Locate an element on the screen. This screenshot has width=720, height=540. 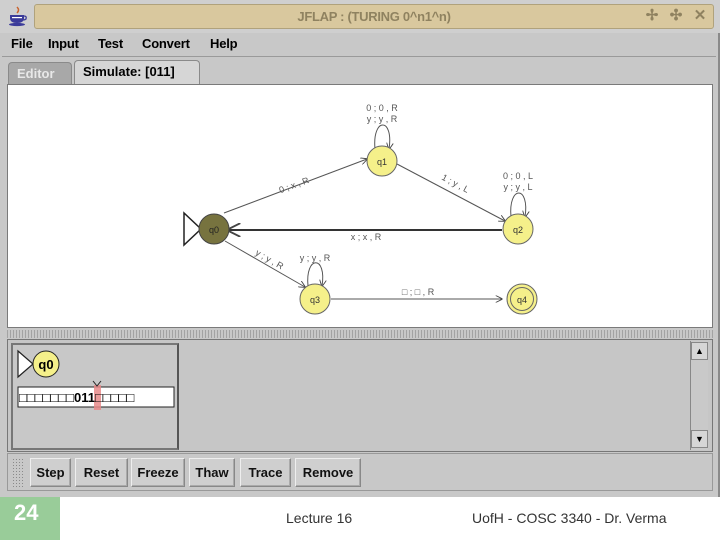
scroll-down-button: ▼ is located at coordinates (699, 439).